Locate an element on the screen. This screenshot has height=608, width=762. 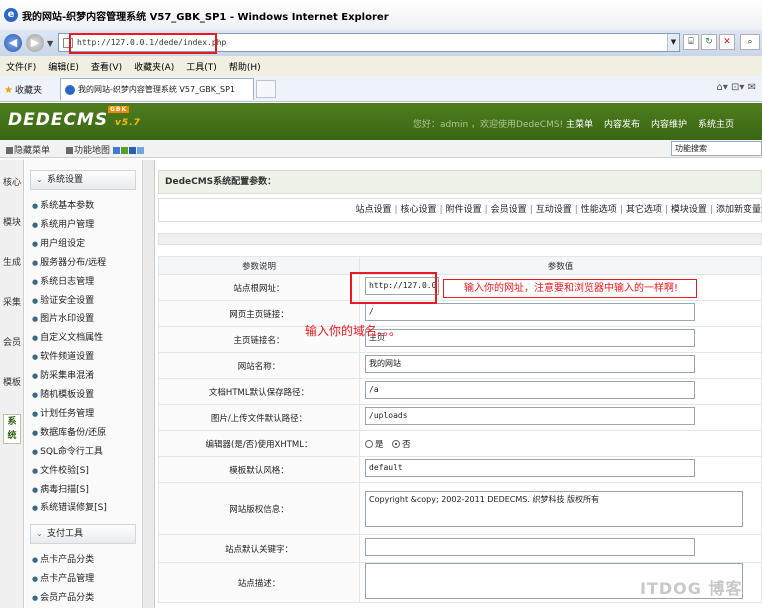
chevron-down-icon: ⌄ is located at coordinates (39, 533).